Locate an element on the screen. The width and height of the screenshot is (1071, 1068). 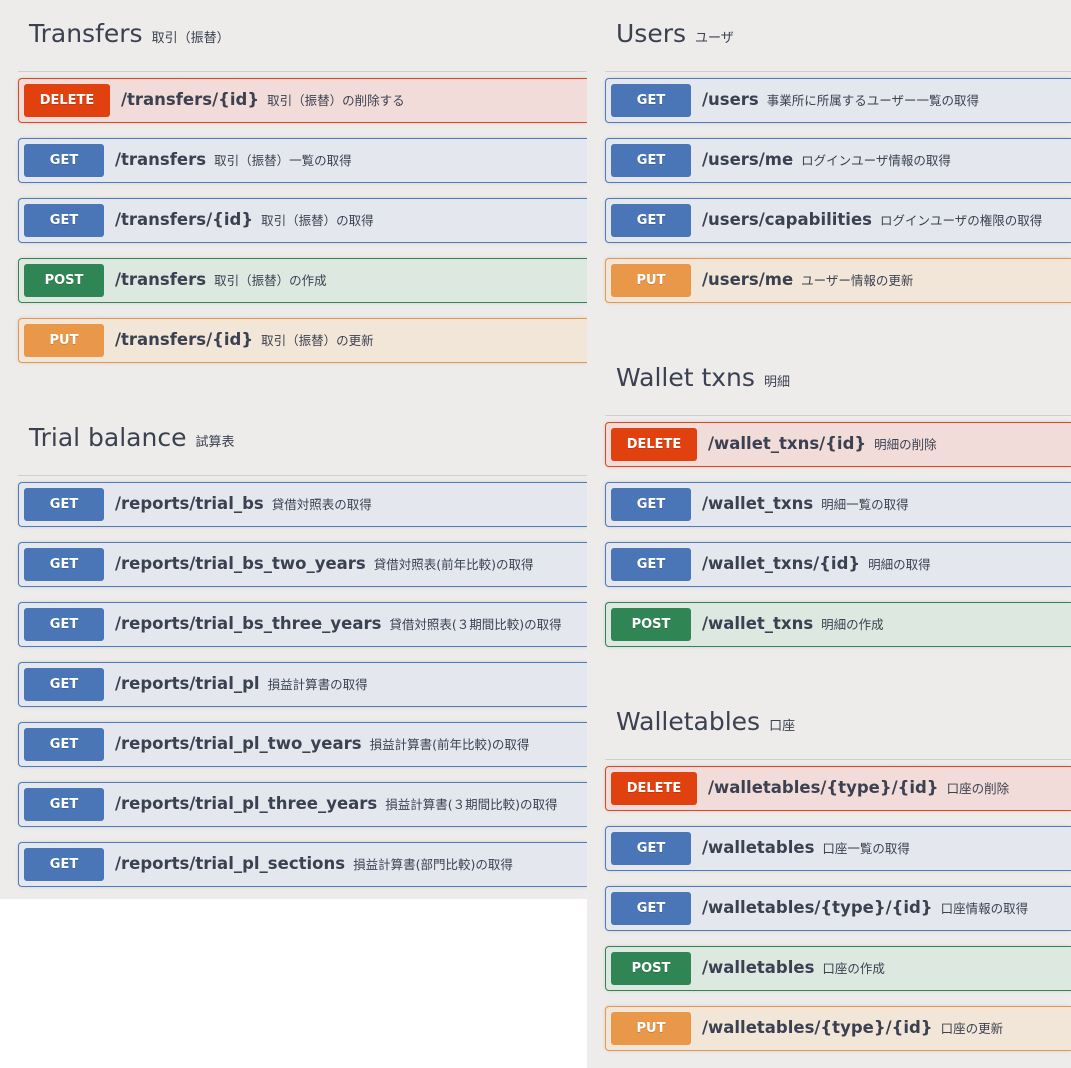
tag-description: 明細 is located at coordinates (776, 382).